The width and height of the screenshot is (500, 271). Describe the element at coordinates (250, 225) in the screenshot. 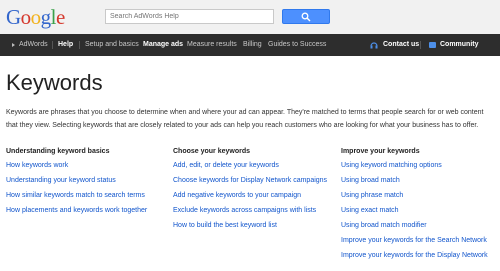

I see `help-link: How to build the best keyword list` at that location.